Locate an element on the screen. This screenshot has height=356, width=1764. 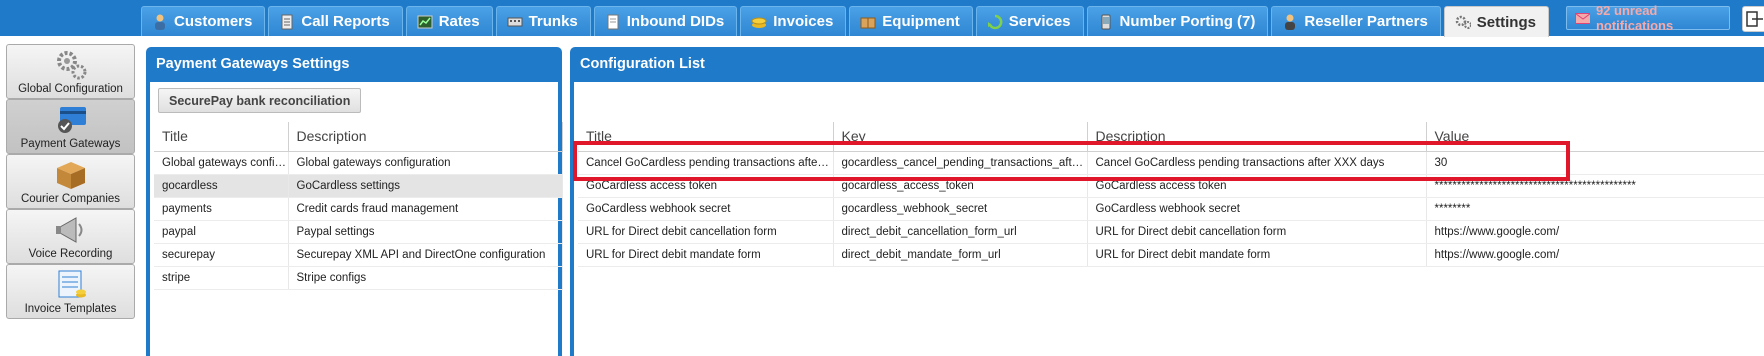
inbound-dids-icon is located at coordinates (613, 22).